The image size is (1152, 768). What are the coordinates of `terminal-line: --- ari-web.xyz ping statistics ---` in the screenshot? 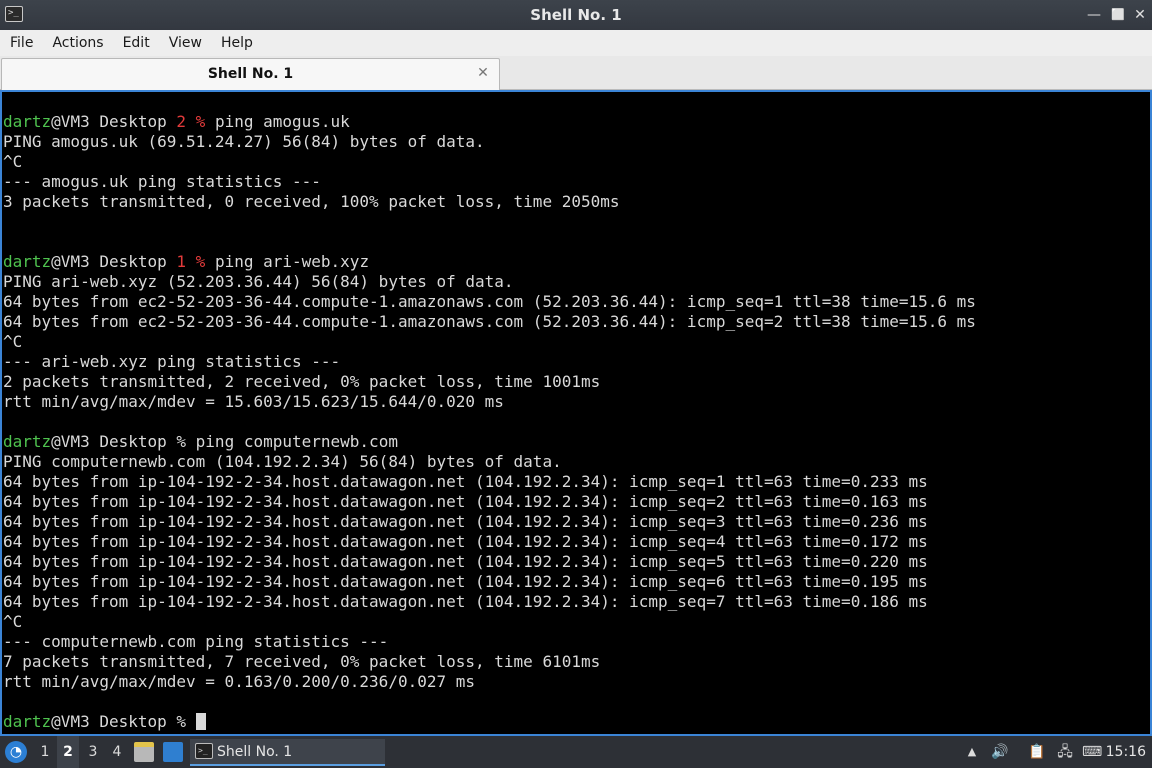 It's located at (576, 362).